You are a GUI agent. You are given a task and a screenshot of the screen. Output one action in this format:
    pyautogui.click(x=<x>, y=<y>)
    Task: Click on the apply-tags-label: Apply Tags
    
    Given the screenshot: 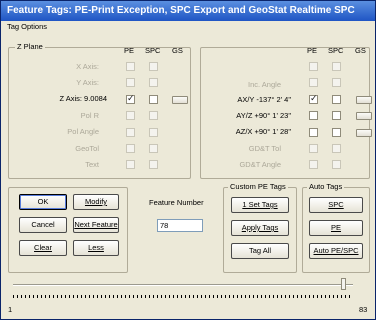 What is the action you would take?
    pyautogui.click(x=260, y=227)
    